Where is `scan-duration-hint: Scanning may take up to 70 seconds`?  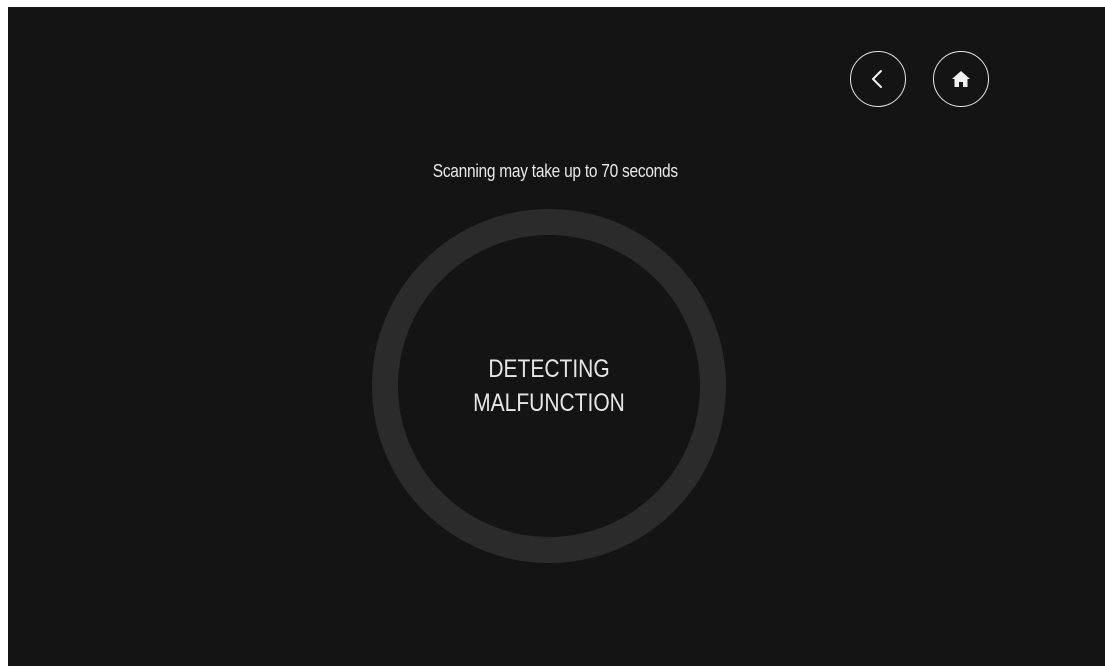
scan-duration-hint: Scanning may take up to 70 seconds is located at coordinates (555, 171).